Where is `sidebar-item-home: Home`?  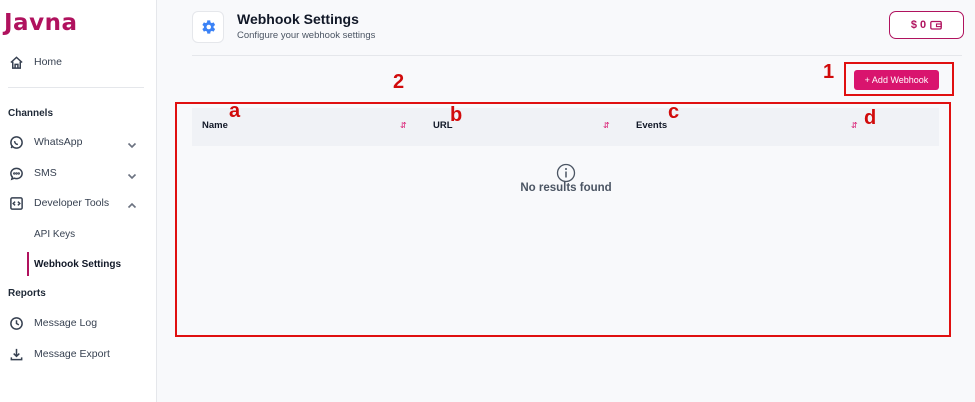 sidebar-item-home: Home is located at coordinates (35, 62).